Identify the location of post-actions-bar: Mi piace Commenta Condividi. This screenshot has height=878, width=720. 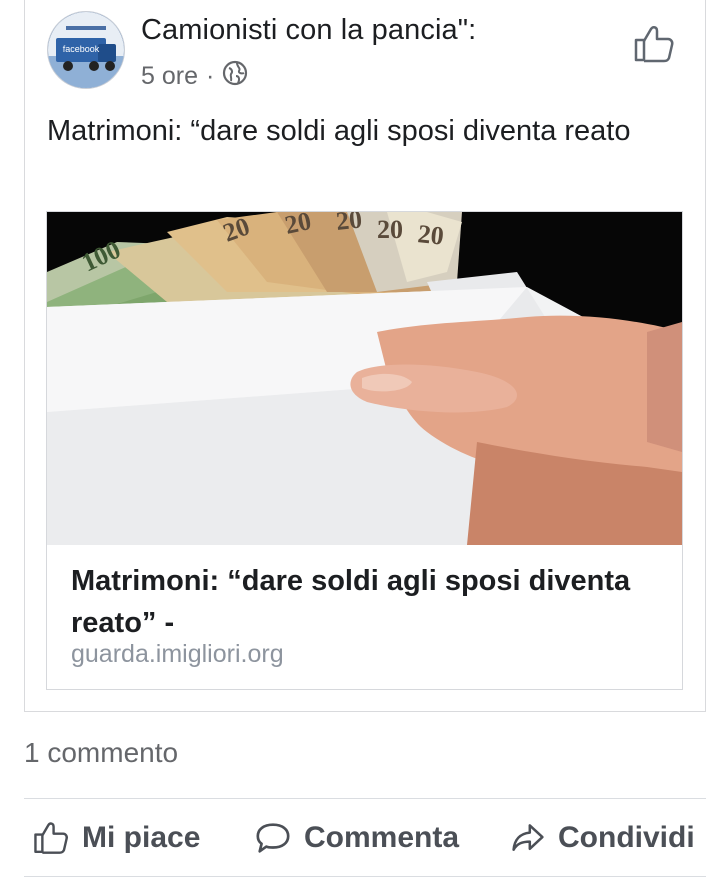
(372, 838).